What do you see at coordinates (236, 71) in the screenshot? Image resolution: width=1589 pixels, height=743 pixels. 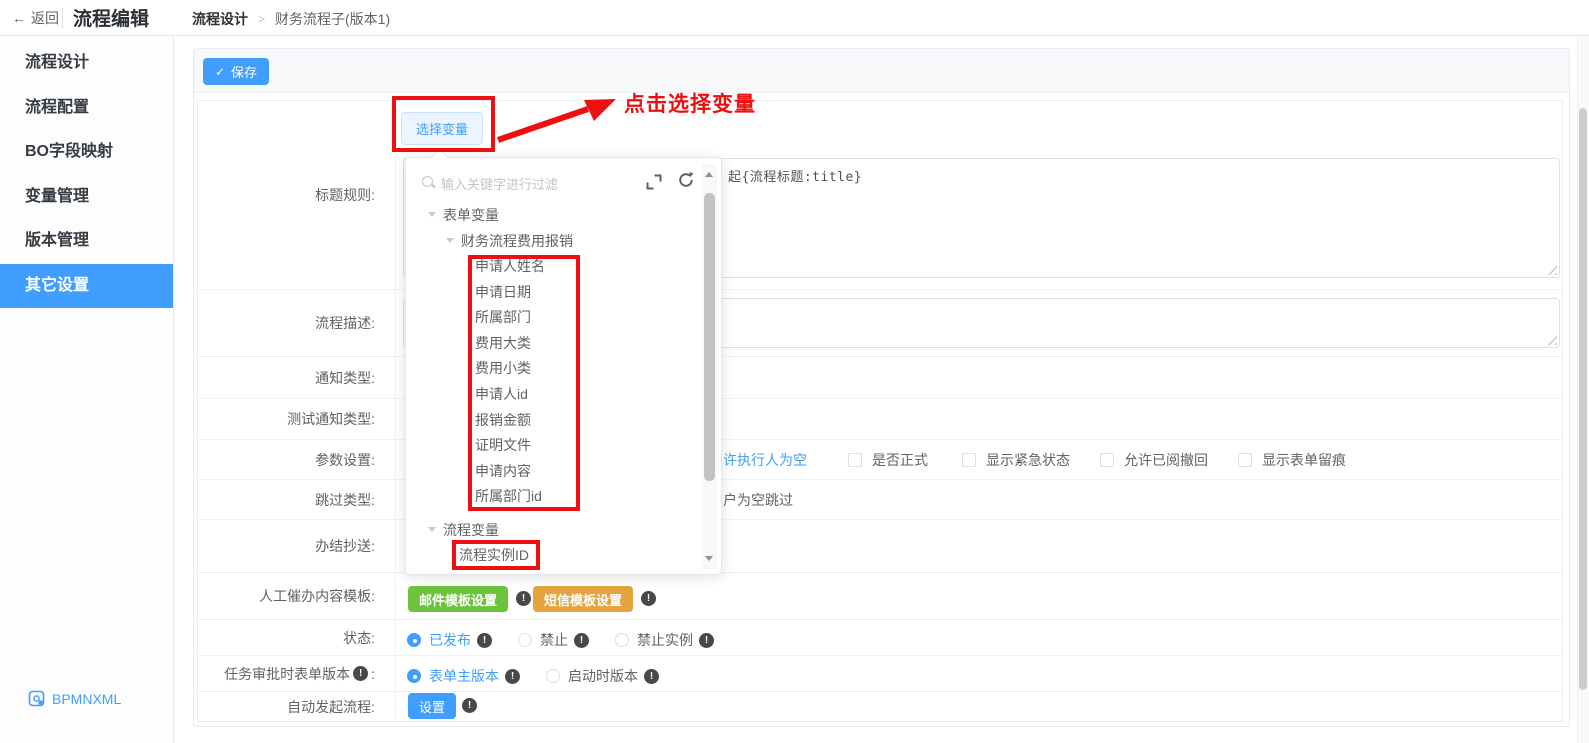 I see `save-button: 保存` at bounding box center [236, 71].